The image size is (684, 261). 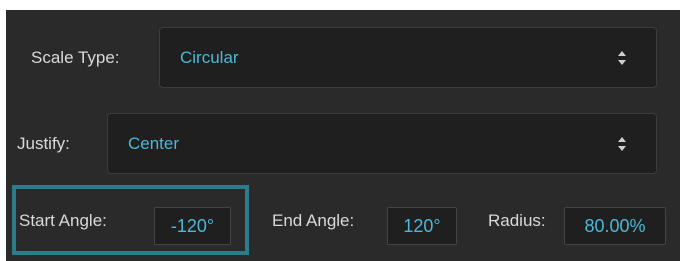 What do you see at coordinates (313, 220) in the screenshot?
I see `end-angle-label: End Angle:` at bounding box center [313, 220].